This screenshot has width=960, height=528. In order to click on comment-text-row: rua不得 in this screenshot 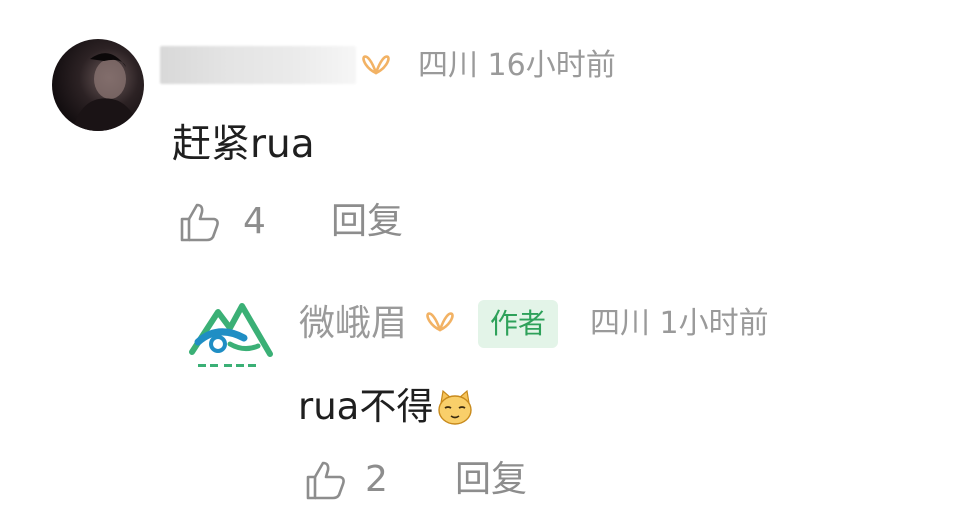, I will do `click(386, 407)`.